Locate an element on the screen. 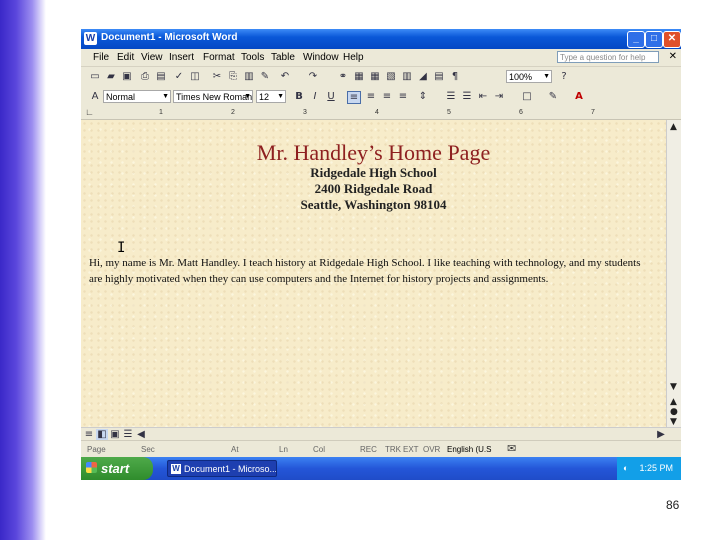  hyperlink-icon: ⚭ is located at coordinates (343, 76).